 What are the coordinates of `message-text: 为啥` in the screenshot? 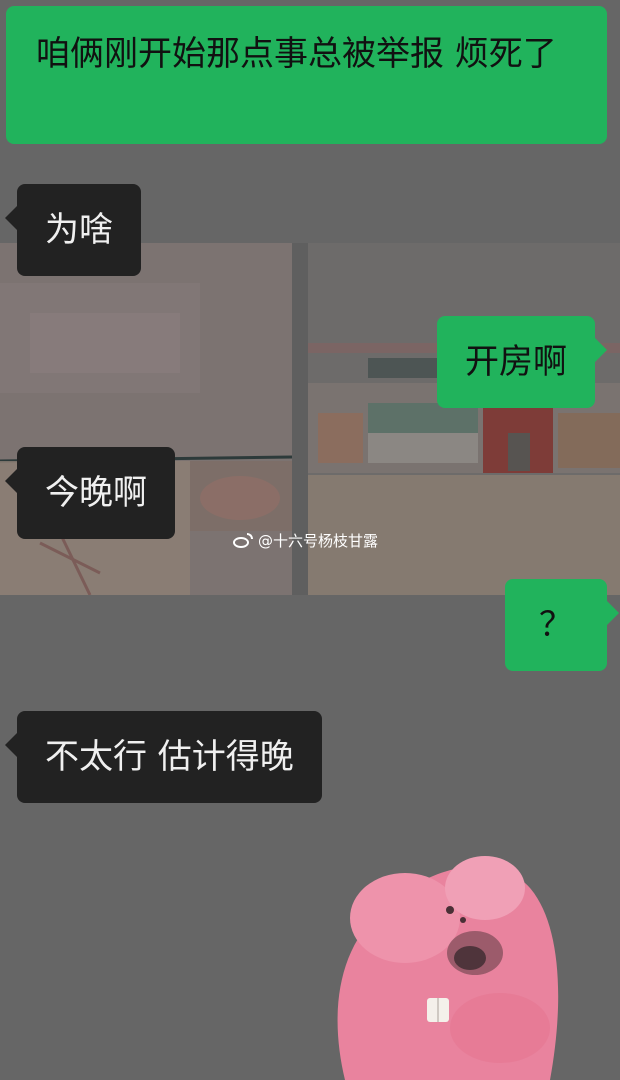 It's located at (79, 230).